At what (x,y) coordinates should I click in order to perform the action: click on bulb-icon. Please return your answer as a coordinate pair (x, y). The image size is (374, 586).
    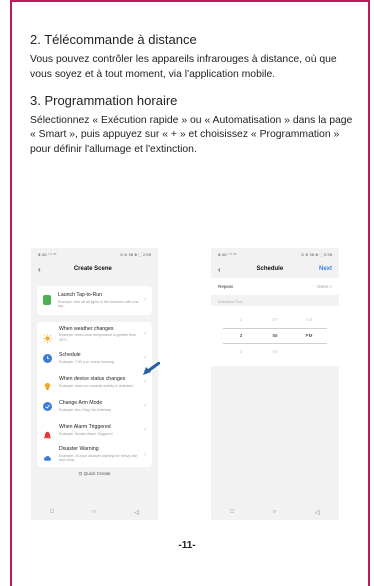
    Looking at the image, I should click on (47, 384).